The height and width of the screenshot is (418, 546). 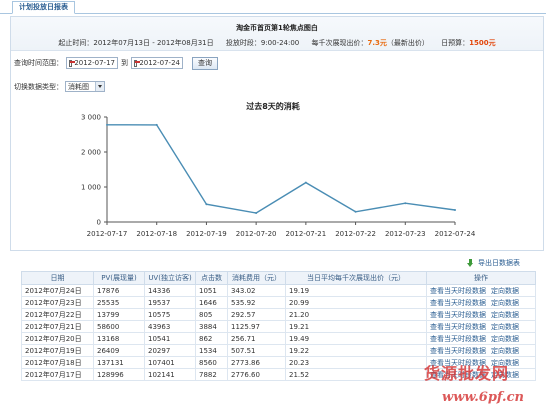 What do you see at coordinates (455, 234) in the screenshot?
I see `x-tick-label: 2012-07-24` at bounding box center [455, 234].